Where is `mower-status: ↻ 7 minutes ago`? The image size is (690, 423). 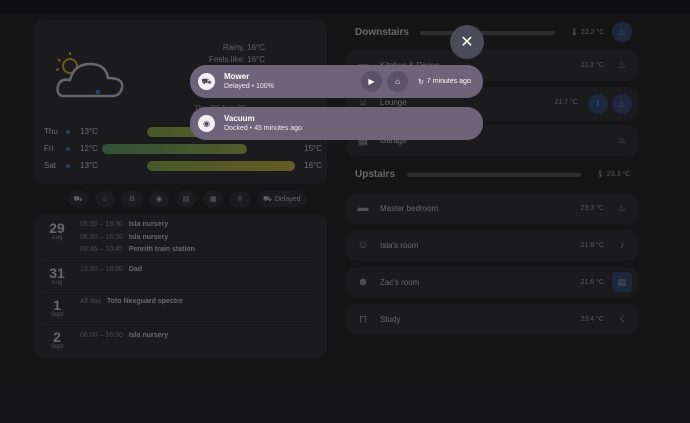 mower-status: ↻ 7 minutes ago is located at coordinates (448, 81).